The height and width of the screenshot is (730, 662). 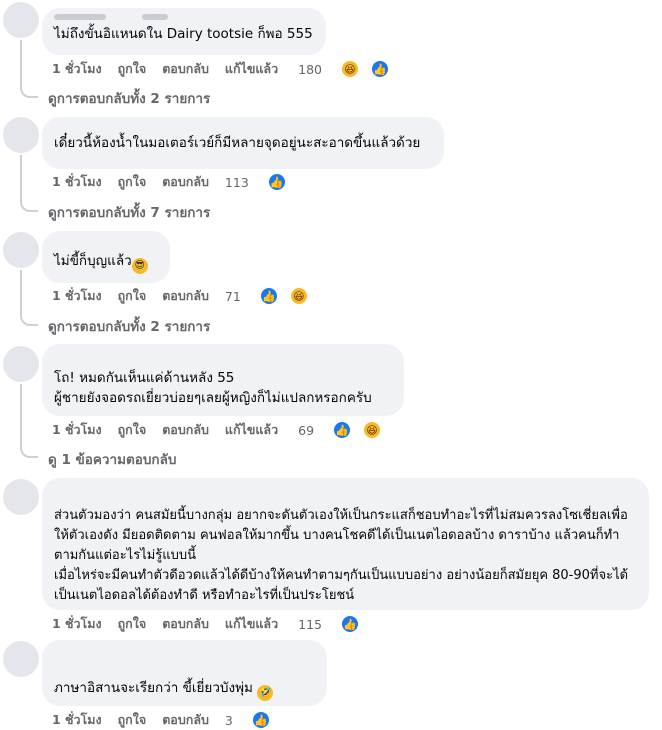 What do you see at coordinates (310, 624) in the screenshot?
I see `reaction-count: 115` at bounding box center [310, 624].